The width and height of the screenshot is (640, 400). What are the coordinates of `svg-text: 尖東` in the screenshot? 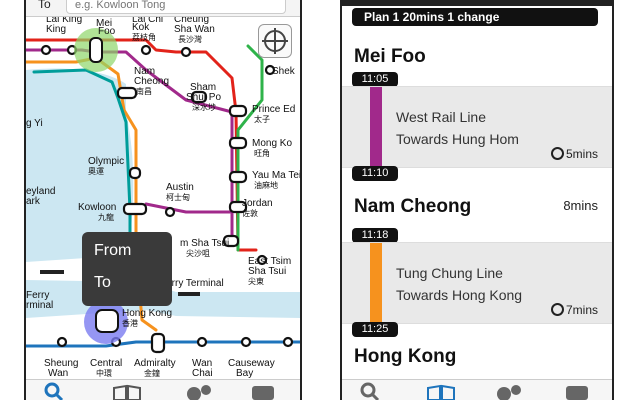 It's located at (256, 281).